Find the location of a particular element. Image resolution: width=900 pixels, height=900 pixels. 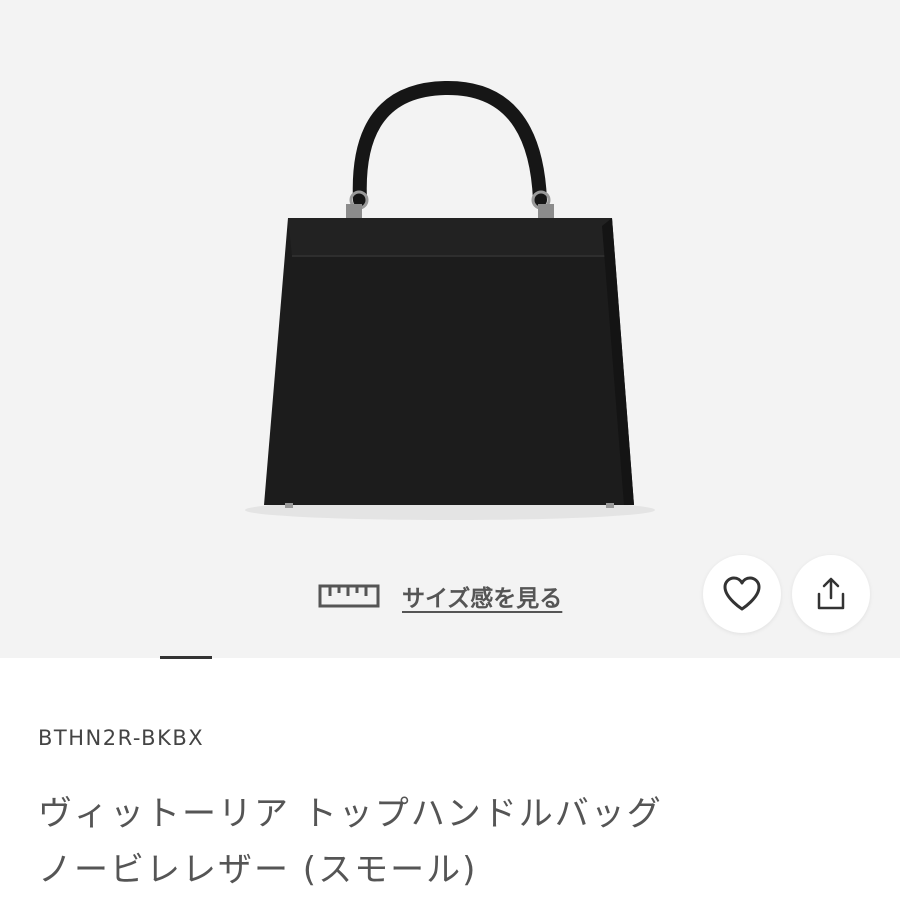

product-title: ヴィットーリア トップハンドルバッグ ノービレレザー (スモール) is located at coordinates (350, 842).